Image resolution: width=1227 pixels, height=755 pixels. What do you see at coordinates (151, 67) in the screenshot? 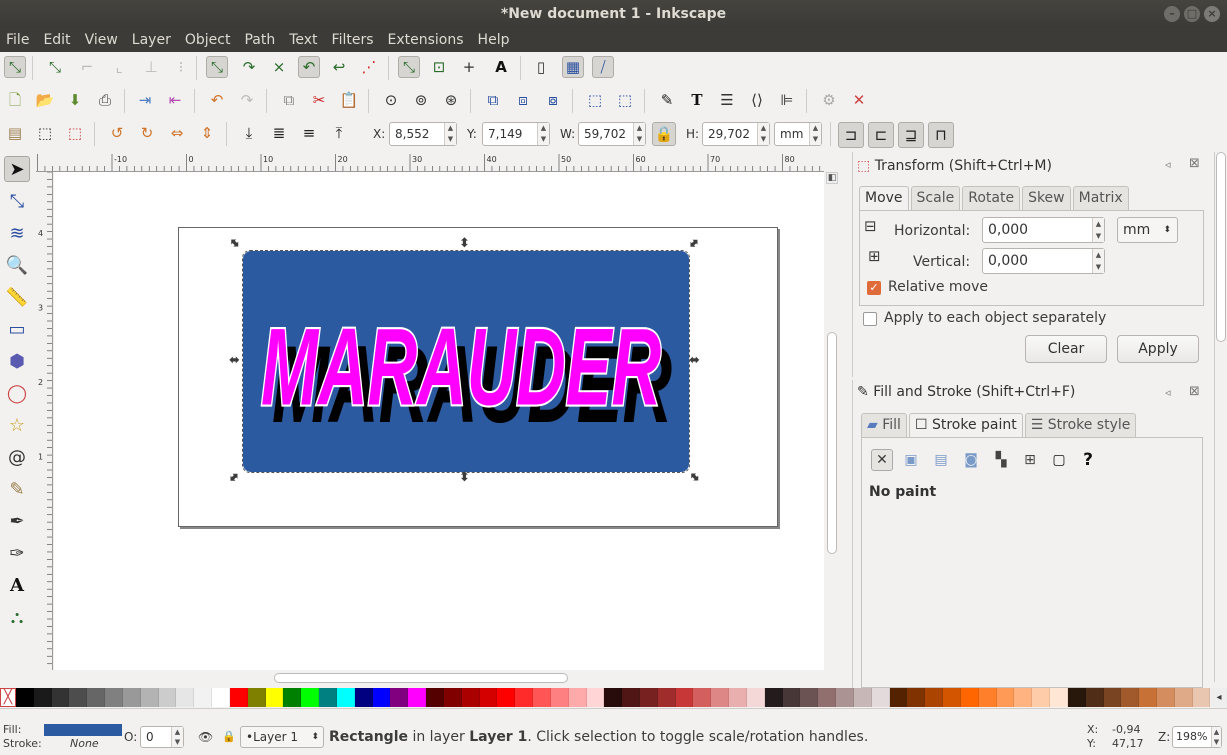
I see `snap-bbox-midpoint-icon: ⊥` at bounding box center [151, 67].